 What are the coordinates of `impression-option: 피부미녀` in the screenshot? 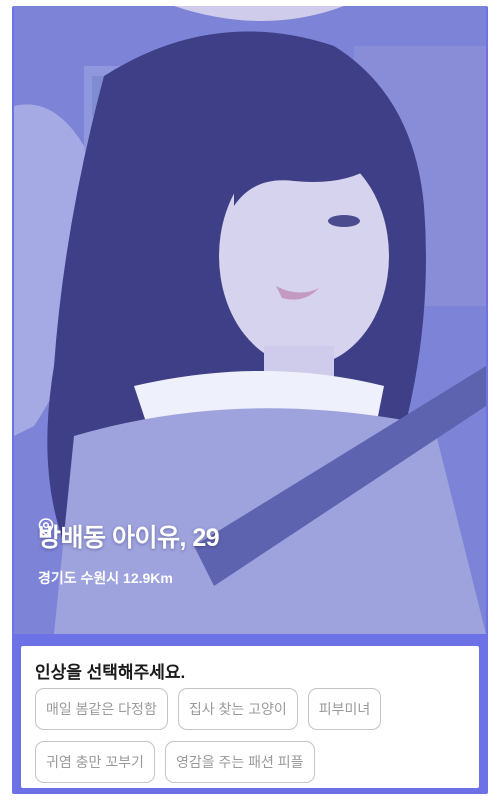 It's located at (344, 709).